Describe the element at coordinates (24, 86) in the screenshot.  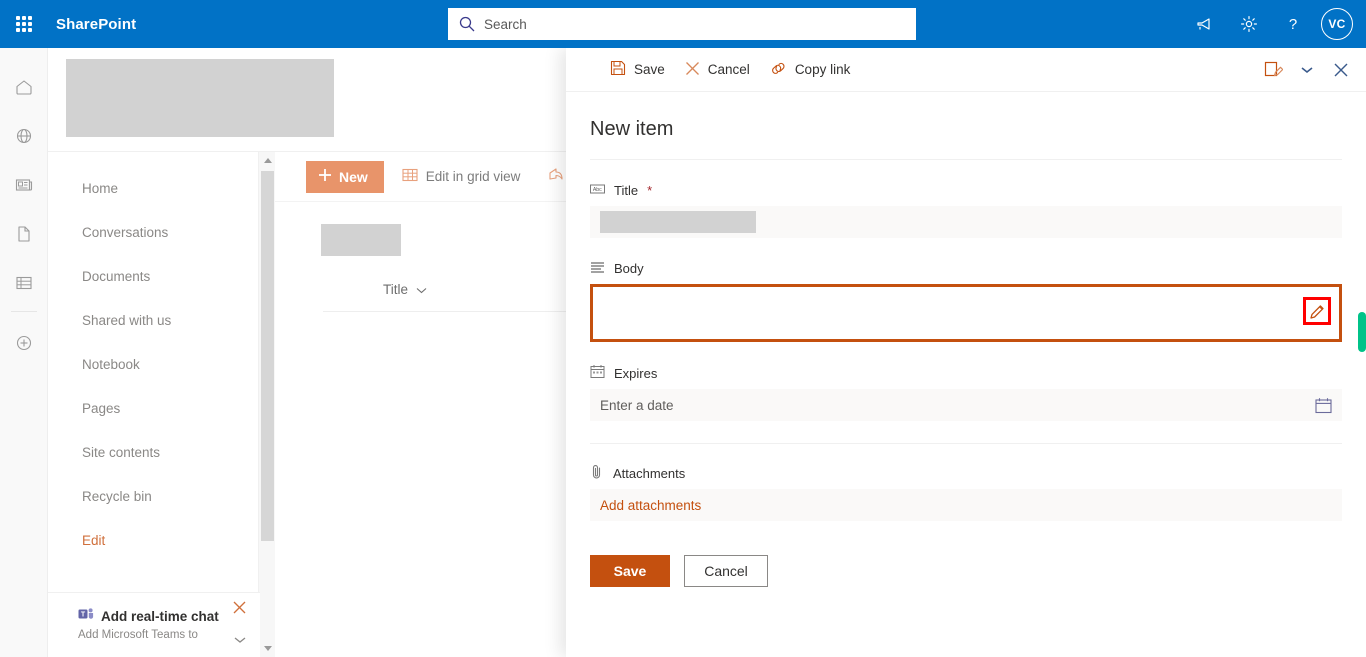
I see `rail-item-home` at that location.